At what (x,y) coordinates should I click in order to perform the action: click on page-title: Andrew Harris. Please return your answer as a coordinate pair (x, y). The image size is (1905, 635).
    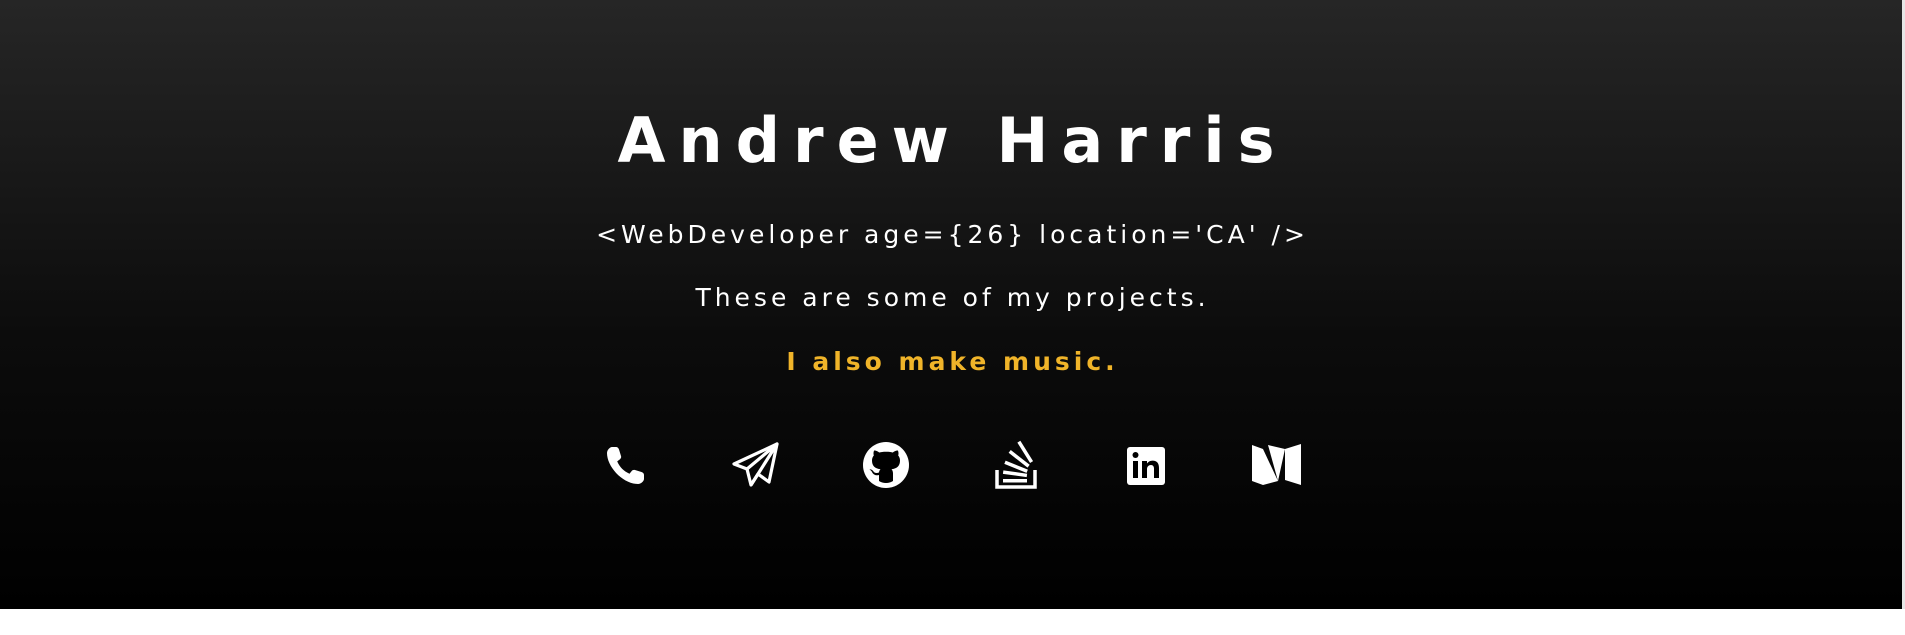
    Looking at the image, I should click on (952, 140).